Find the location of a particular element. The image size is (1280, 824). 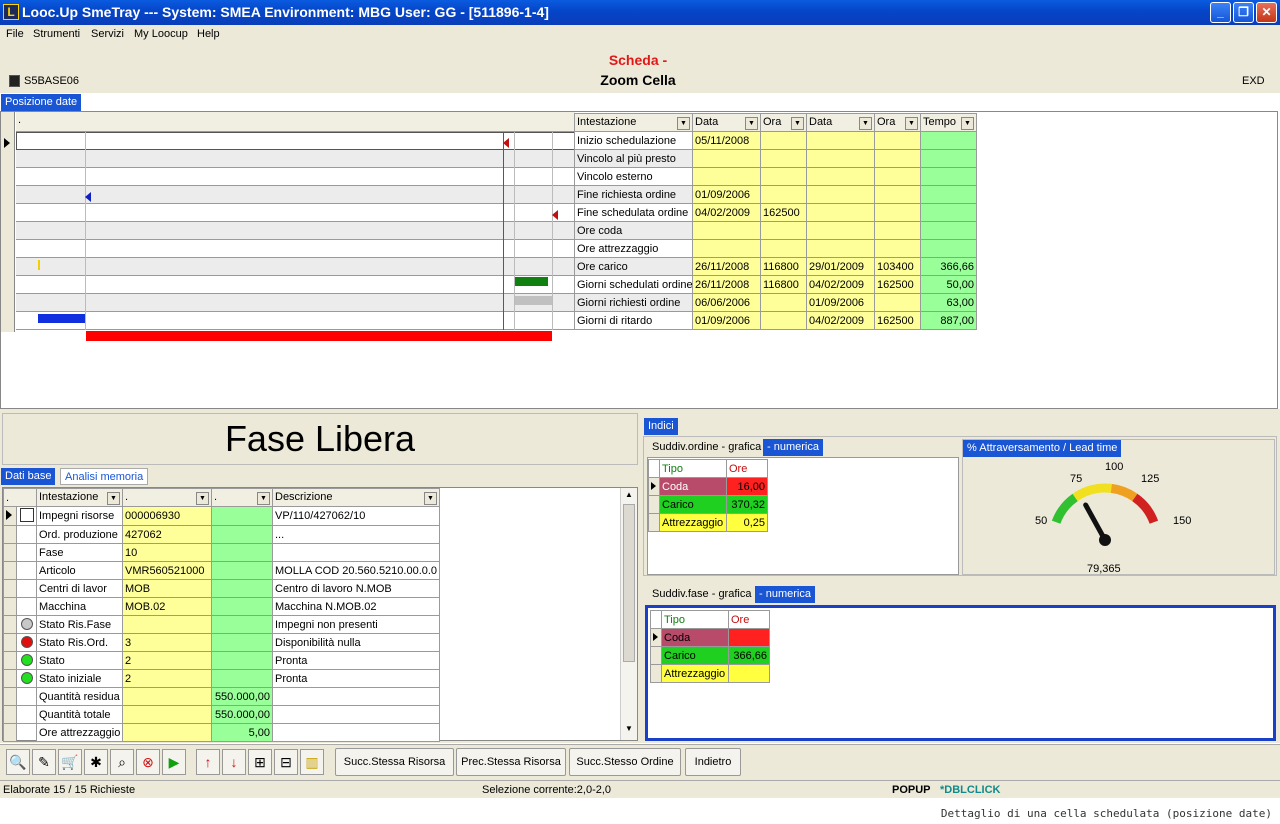

column-header: ▼ Descrizione is located at coordinates (356, 497).